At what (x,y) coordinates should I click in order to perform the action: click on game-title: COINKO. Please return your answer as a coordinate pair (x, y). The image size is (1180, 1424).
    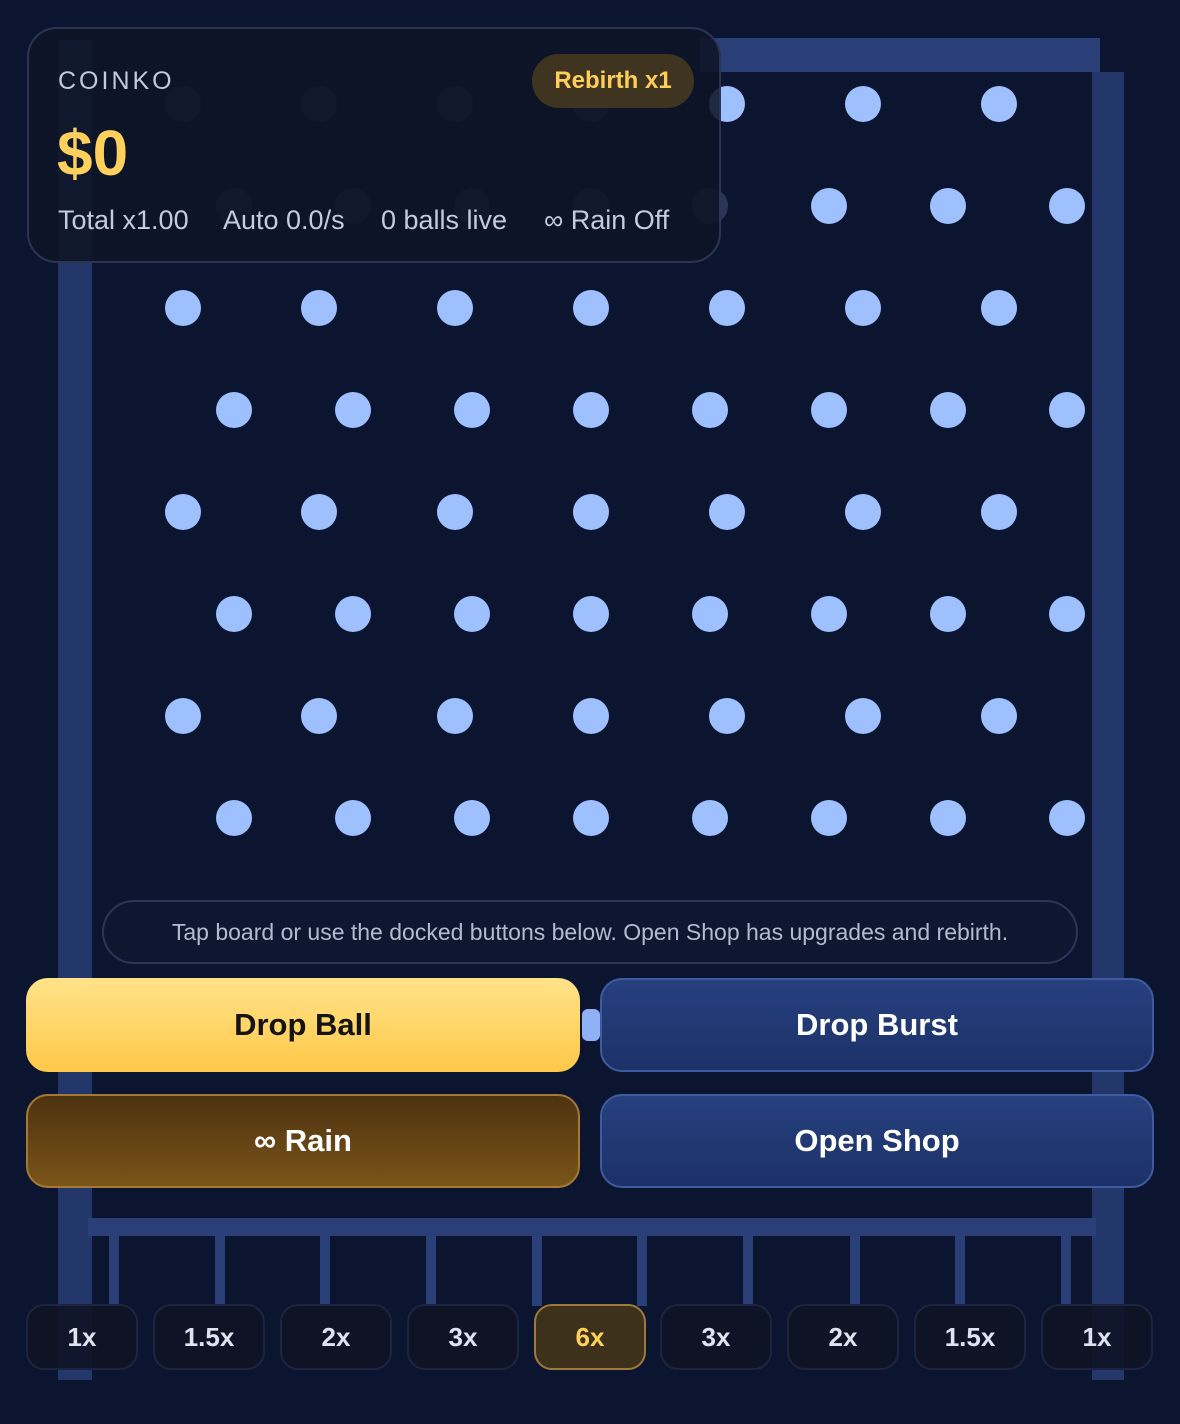
    Looking at the image, I should click on (116, 81).